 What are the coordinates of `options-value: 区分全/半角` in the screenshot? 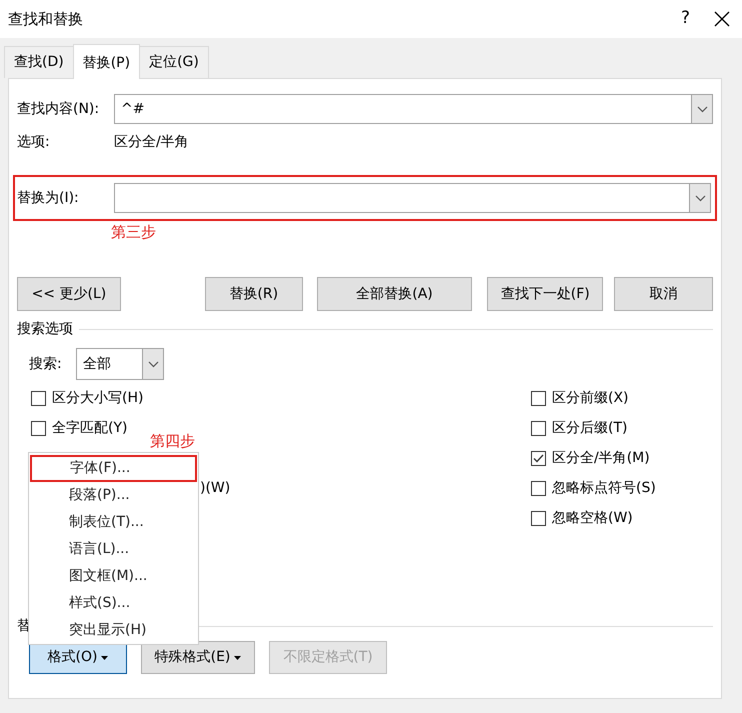 It's located at (151, 142).